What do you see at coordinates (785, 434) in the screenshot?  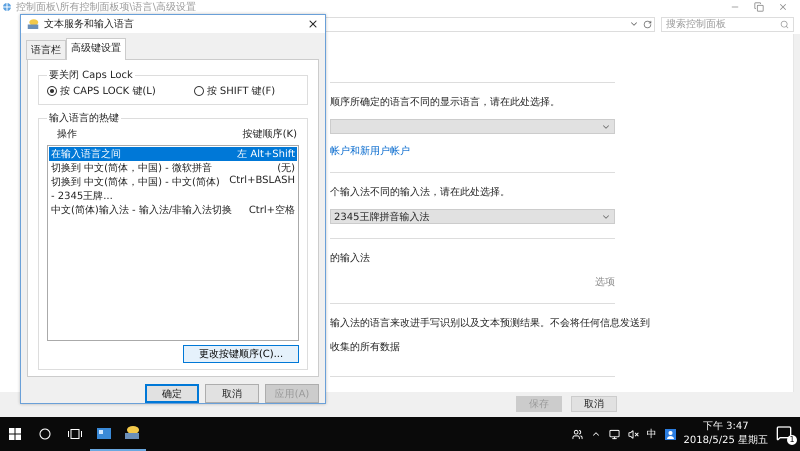 I see `notification-center: 1` at bounding box center [785, 434].